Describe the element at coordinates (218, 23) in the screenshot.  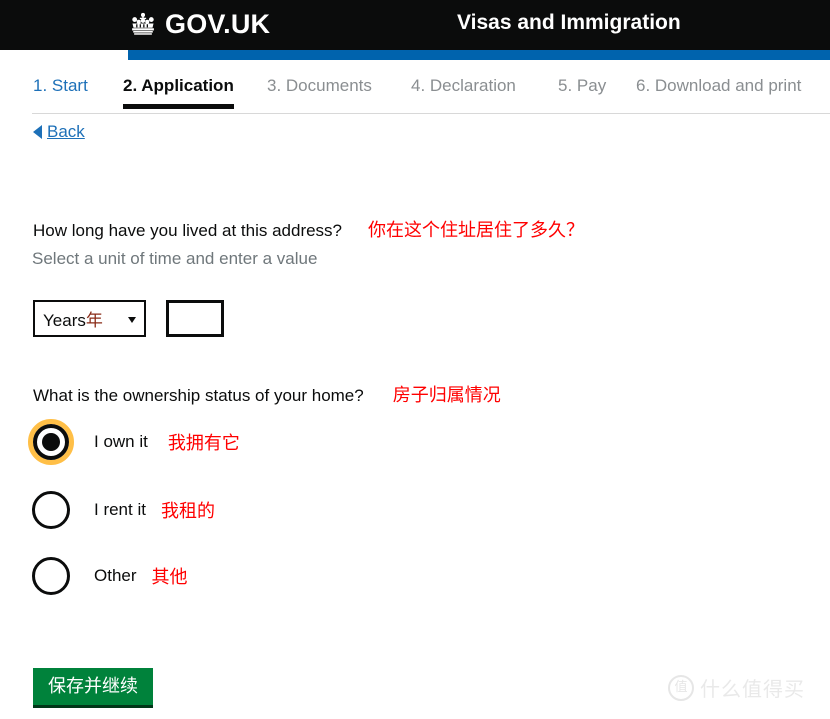
I see `brand-name: GOV.UK` at that location.